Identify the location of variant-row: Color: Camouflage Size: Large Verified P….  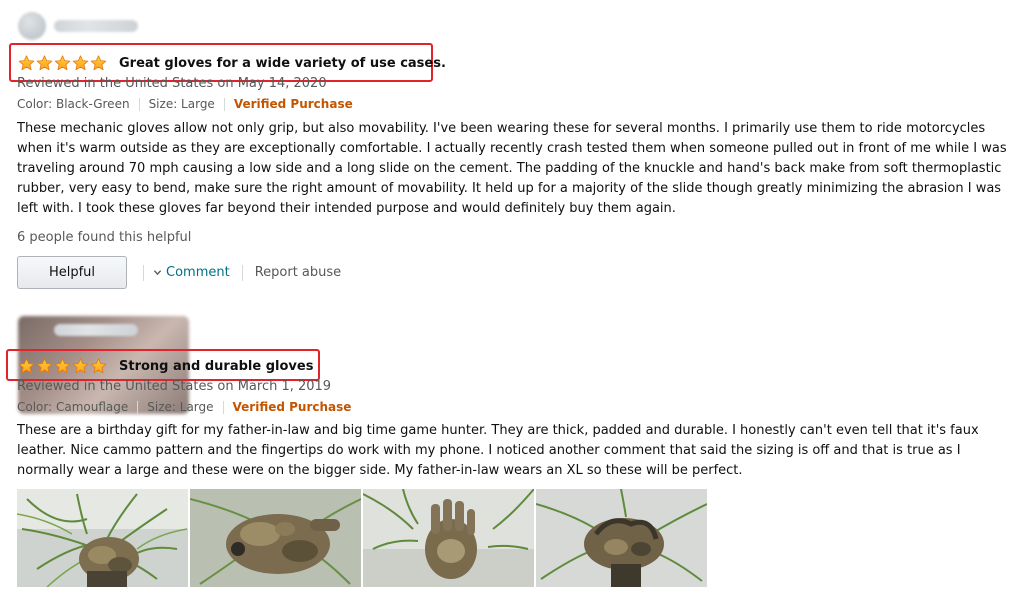
(184, 407).